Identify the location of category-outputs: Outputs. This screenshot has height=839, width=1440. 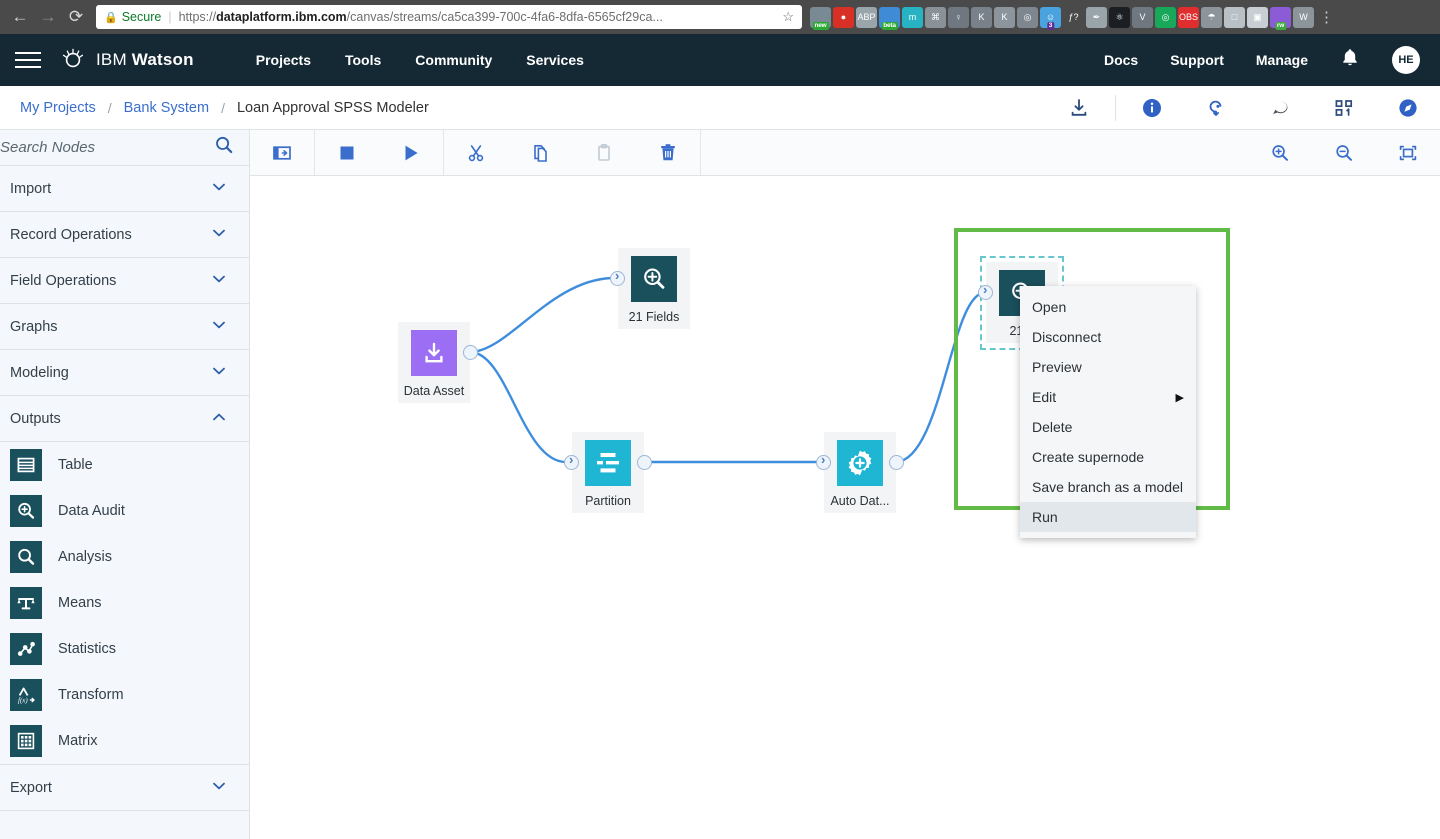
(124, 419).